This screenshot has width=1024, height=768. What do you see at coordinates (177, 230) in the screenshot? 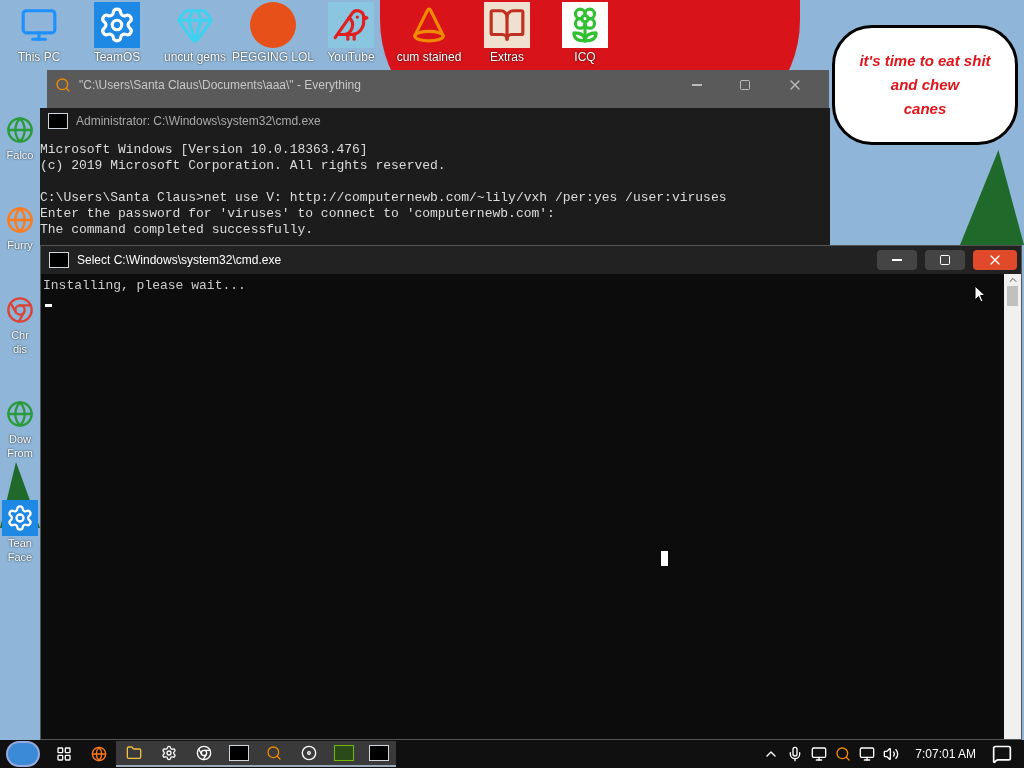
I see `console-line: The command completed successfully.` at bounding box center [177, 230].